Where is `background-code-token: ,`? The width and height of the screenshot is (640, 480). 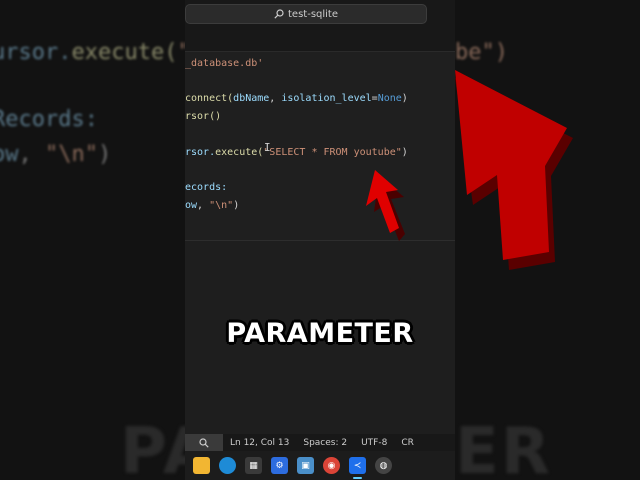 background-code-token: , is located at coordinates (31, 154).